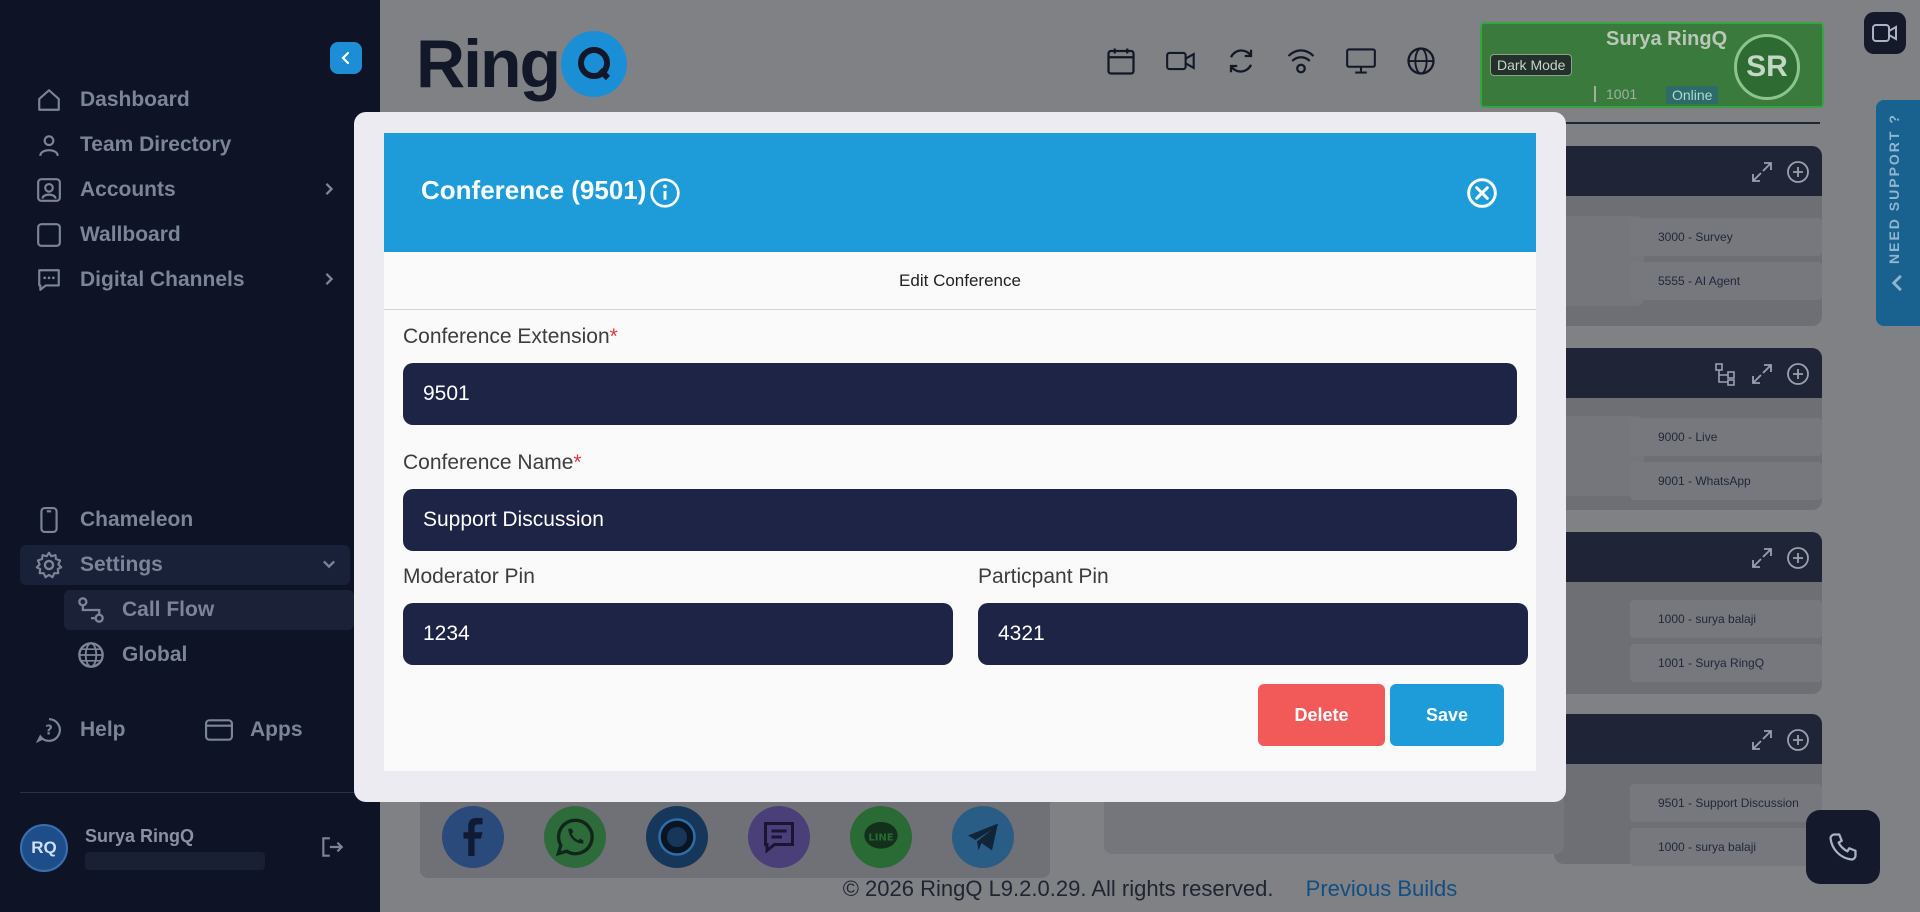 The width and height of the screenshot is (1920, 912). I want to click on need-support-label: NEED SUPPORT ?, so click(1894, 188).